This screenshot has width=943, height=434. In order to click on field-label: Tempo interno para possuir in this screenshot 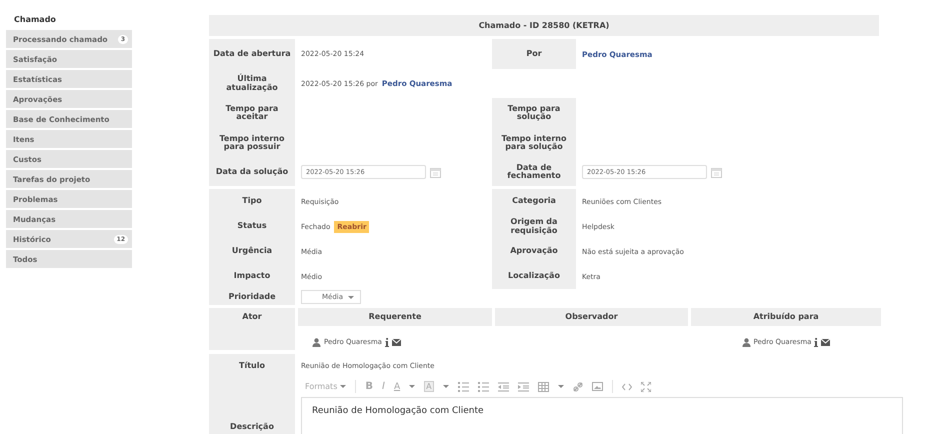, I will do `click(252, 143)`.